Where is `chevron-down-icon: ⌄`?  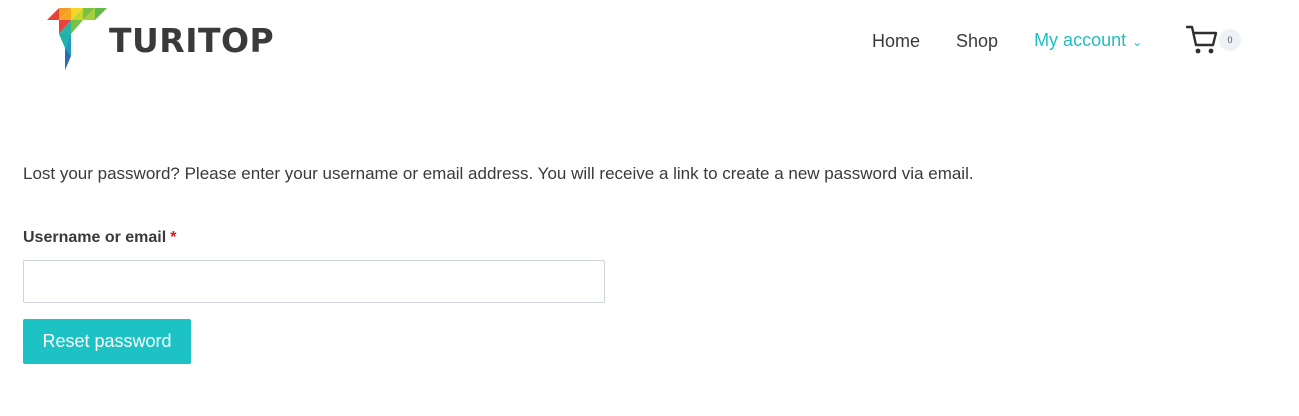
chevron-down-icon: ⌄ is located at coordinates (1137, 41).